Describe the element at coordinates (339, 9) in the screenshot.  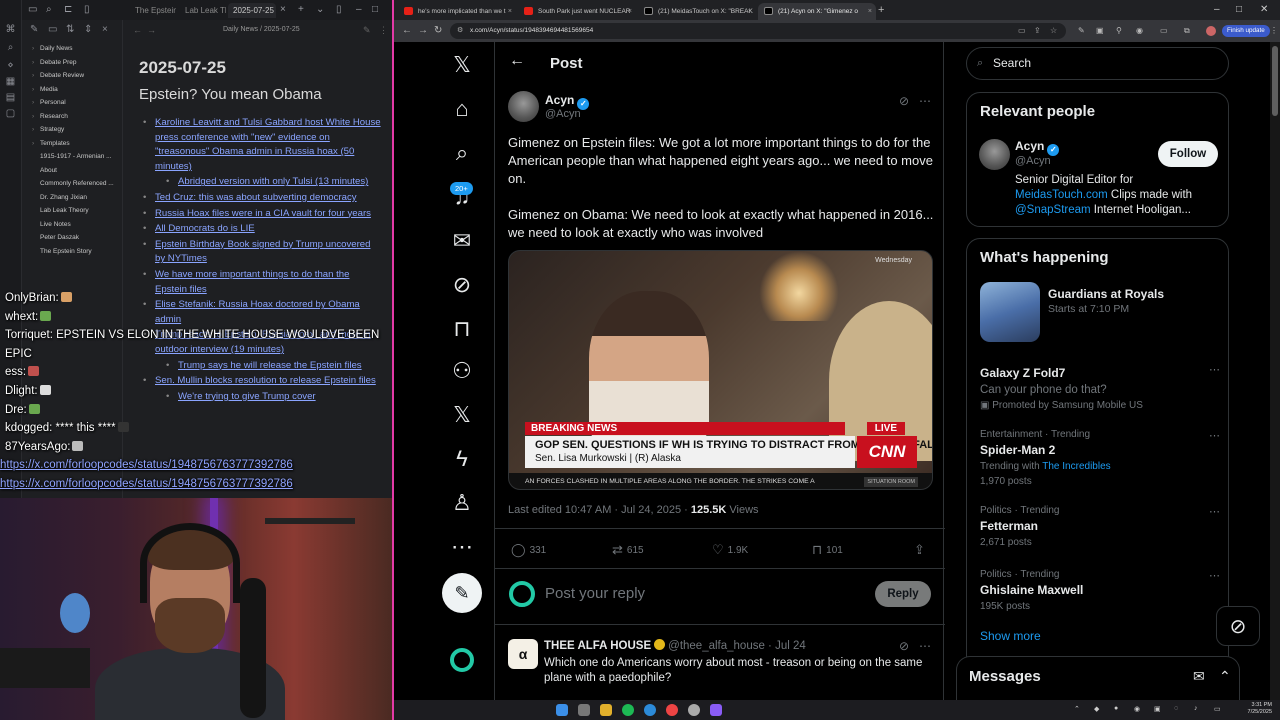
I see `sidebar-toggle-icon: ▯` at that location.